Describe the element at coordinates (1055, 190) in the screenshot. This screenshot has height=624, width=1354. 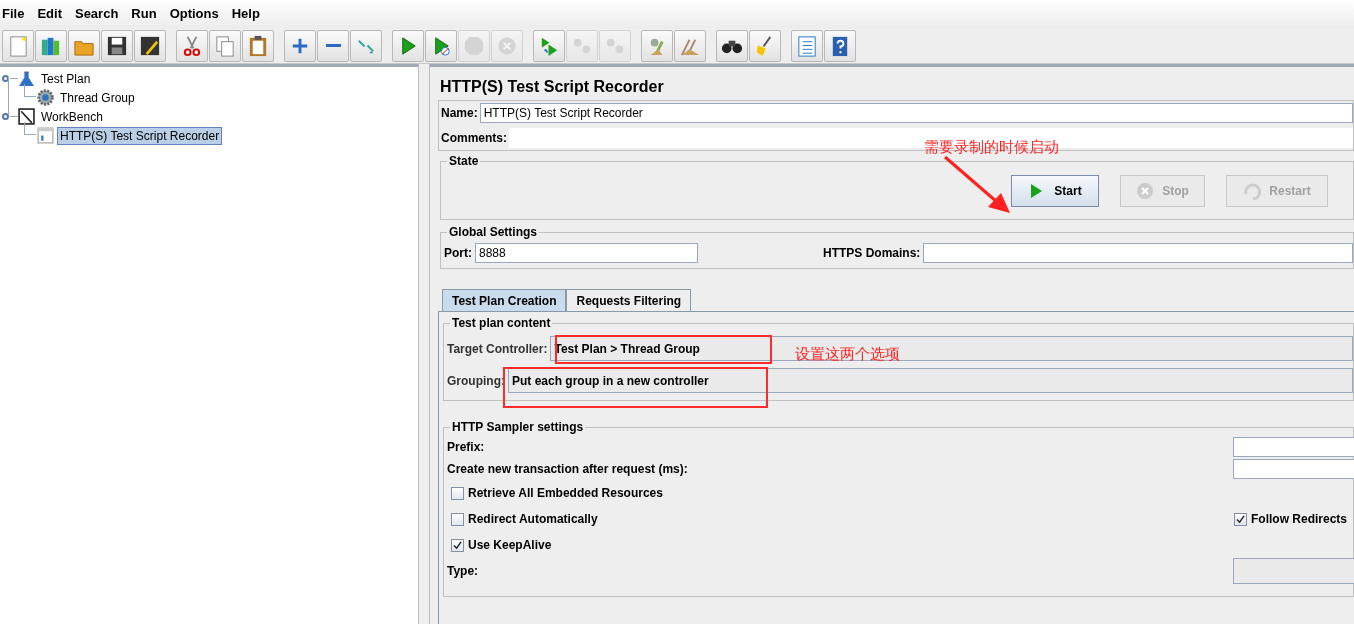
I see `state-button: Start` at that location.